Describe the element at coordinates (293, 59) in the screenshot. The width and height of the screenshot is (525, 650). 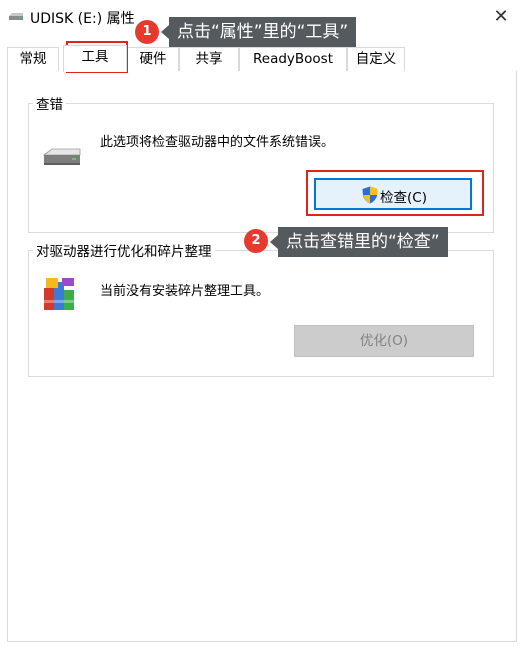
I see `tab-readyboost: ReadyBoost` at that location.